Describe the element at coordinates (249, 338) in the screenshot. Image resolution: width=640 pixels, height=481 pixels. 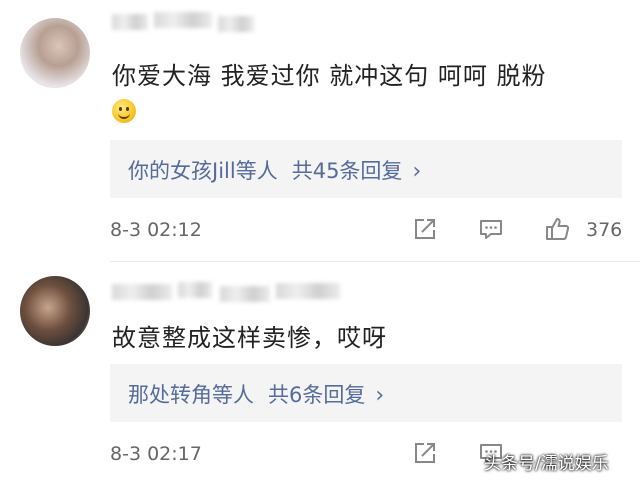
I see `comment-text: 故意整成这样卖惨，哎呀` at that location.